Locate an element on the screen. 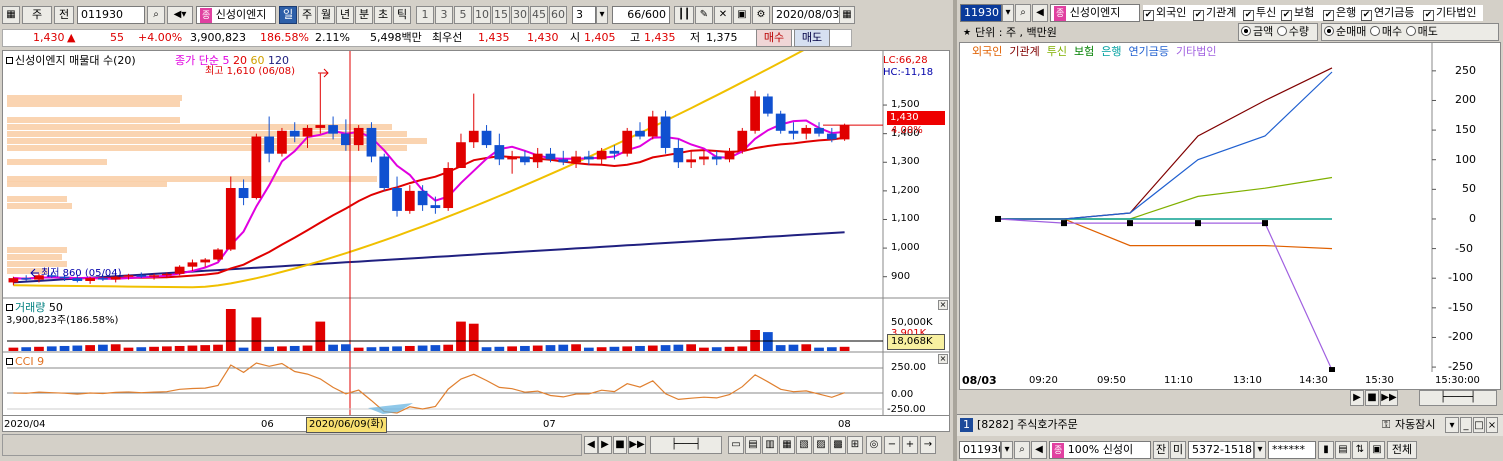  interval-button-45: 45 is located at coordinates (539, 15).